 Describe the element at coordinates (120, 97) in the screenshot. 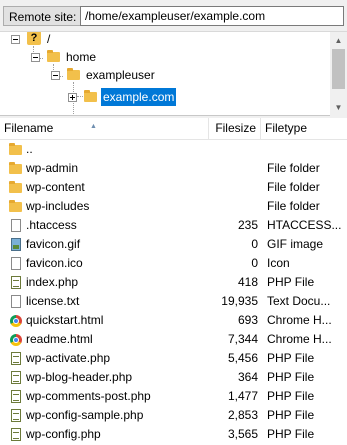

I see `tree-node-example-com: example.com` at that location.